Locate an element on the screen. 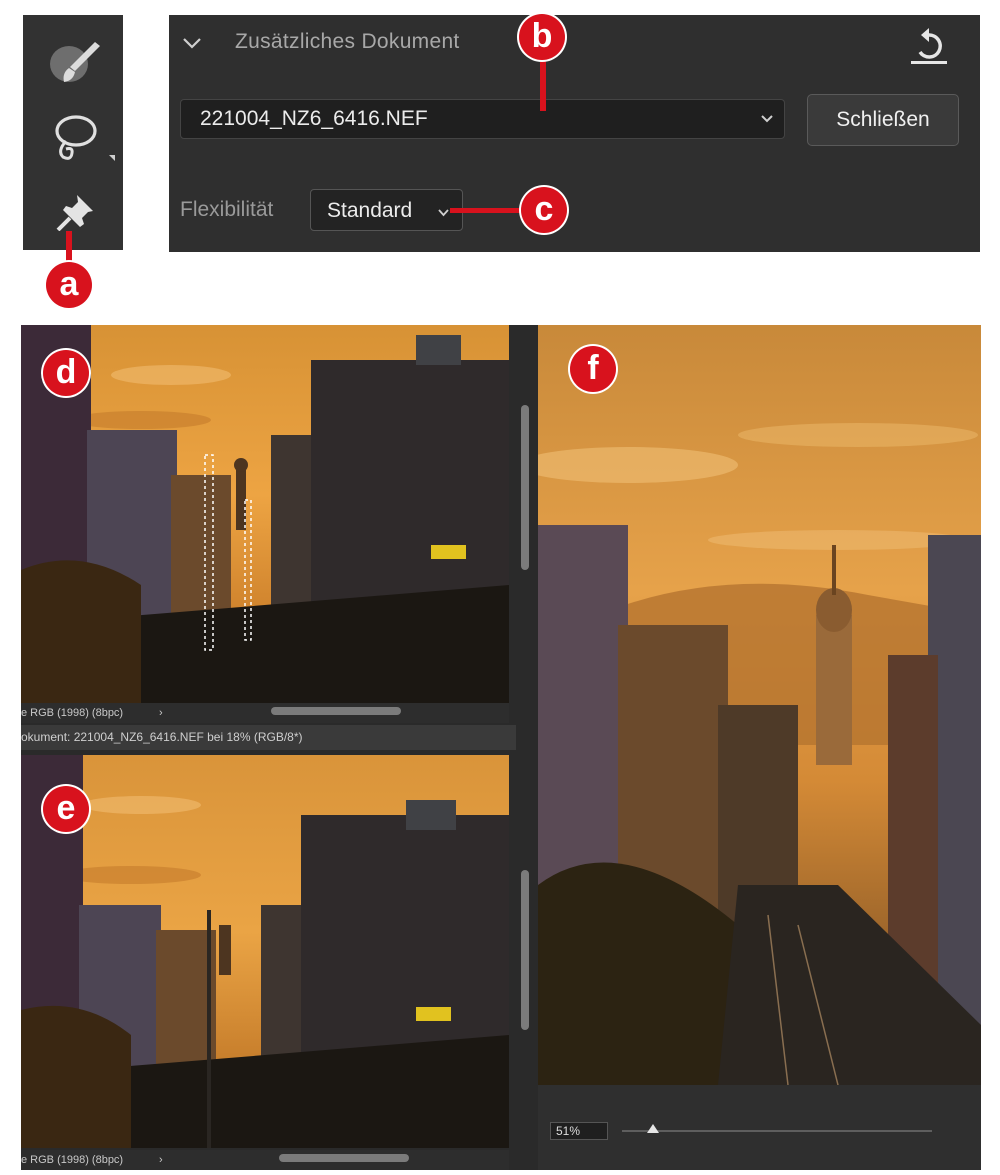  brush-icon is located at coordinates (76, 61).